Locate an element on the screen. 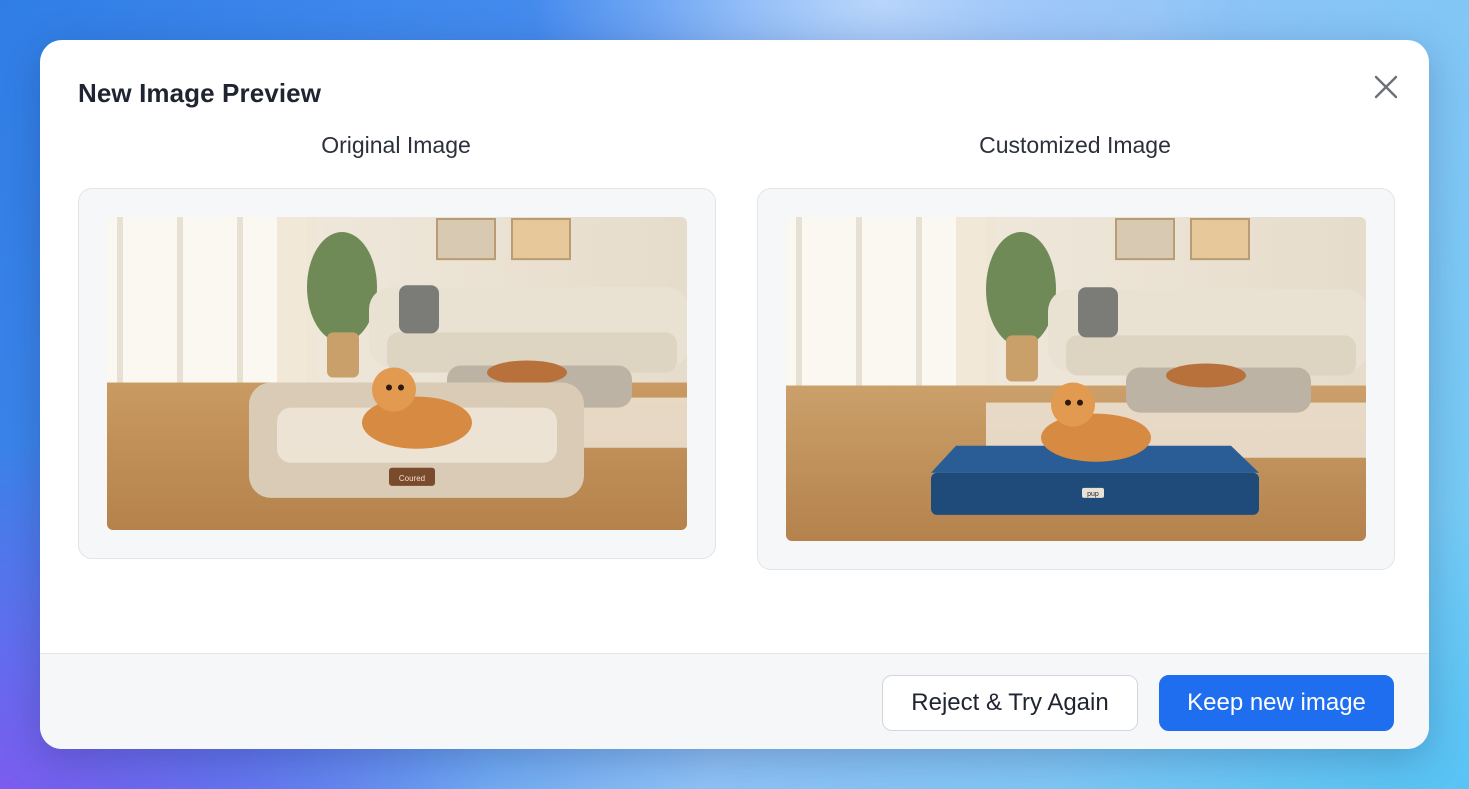 This screenshot has width=1469, height=789. original-image-label: Original Image is located at coordinates (396, 145).